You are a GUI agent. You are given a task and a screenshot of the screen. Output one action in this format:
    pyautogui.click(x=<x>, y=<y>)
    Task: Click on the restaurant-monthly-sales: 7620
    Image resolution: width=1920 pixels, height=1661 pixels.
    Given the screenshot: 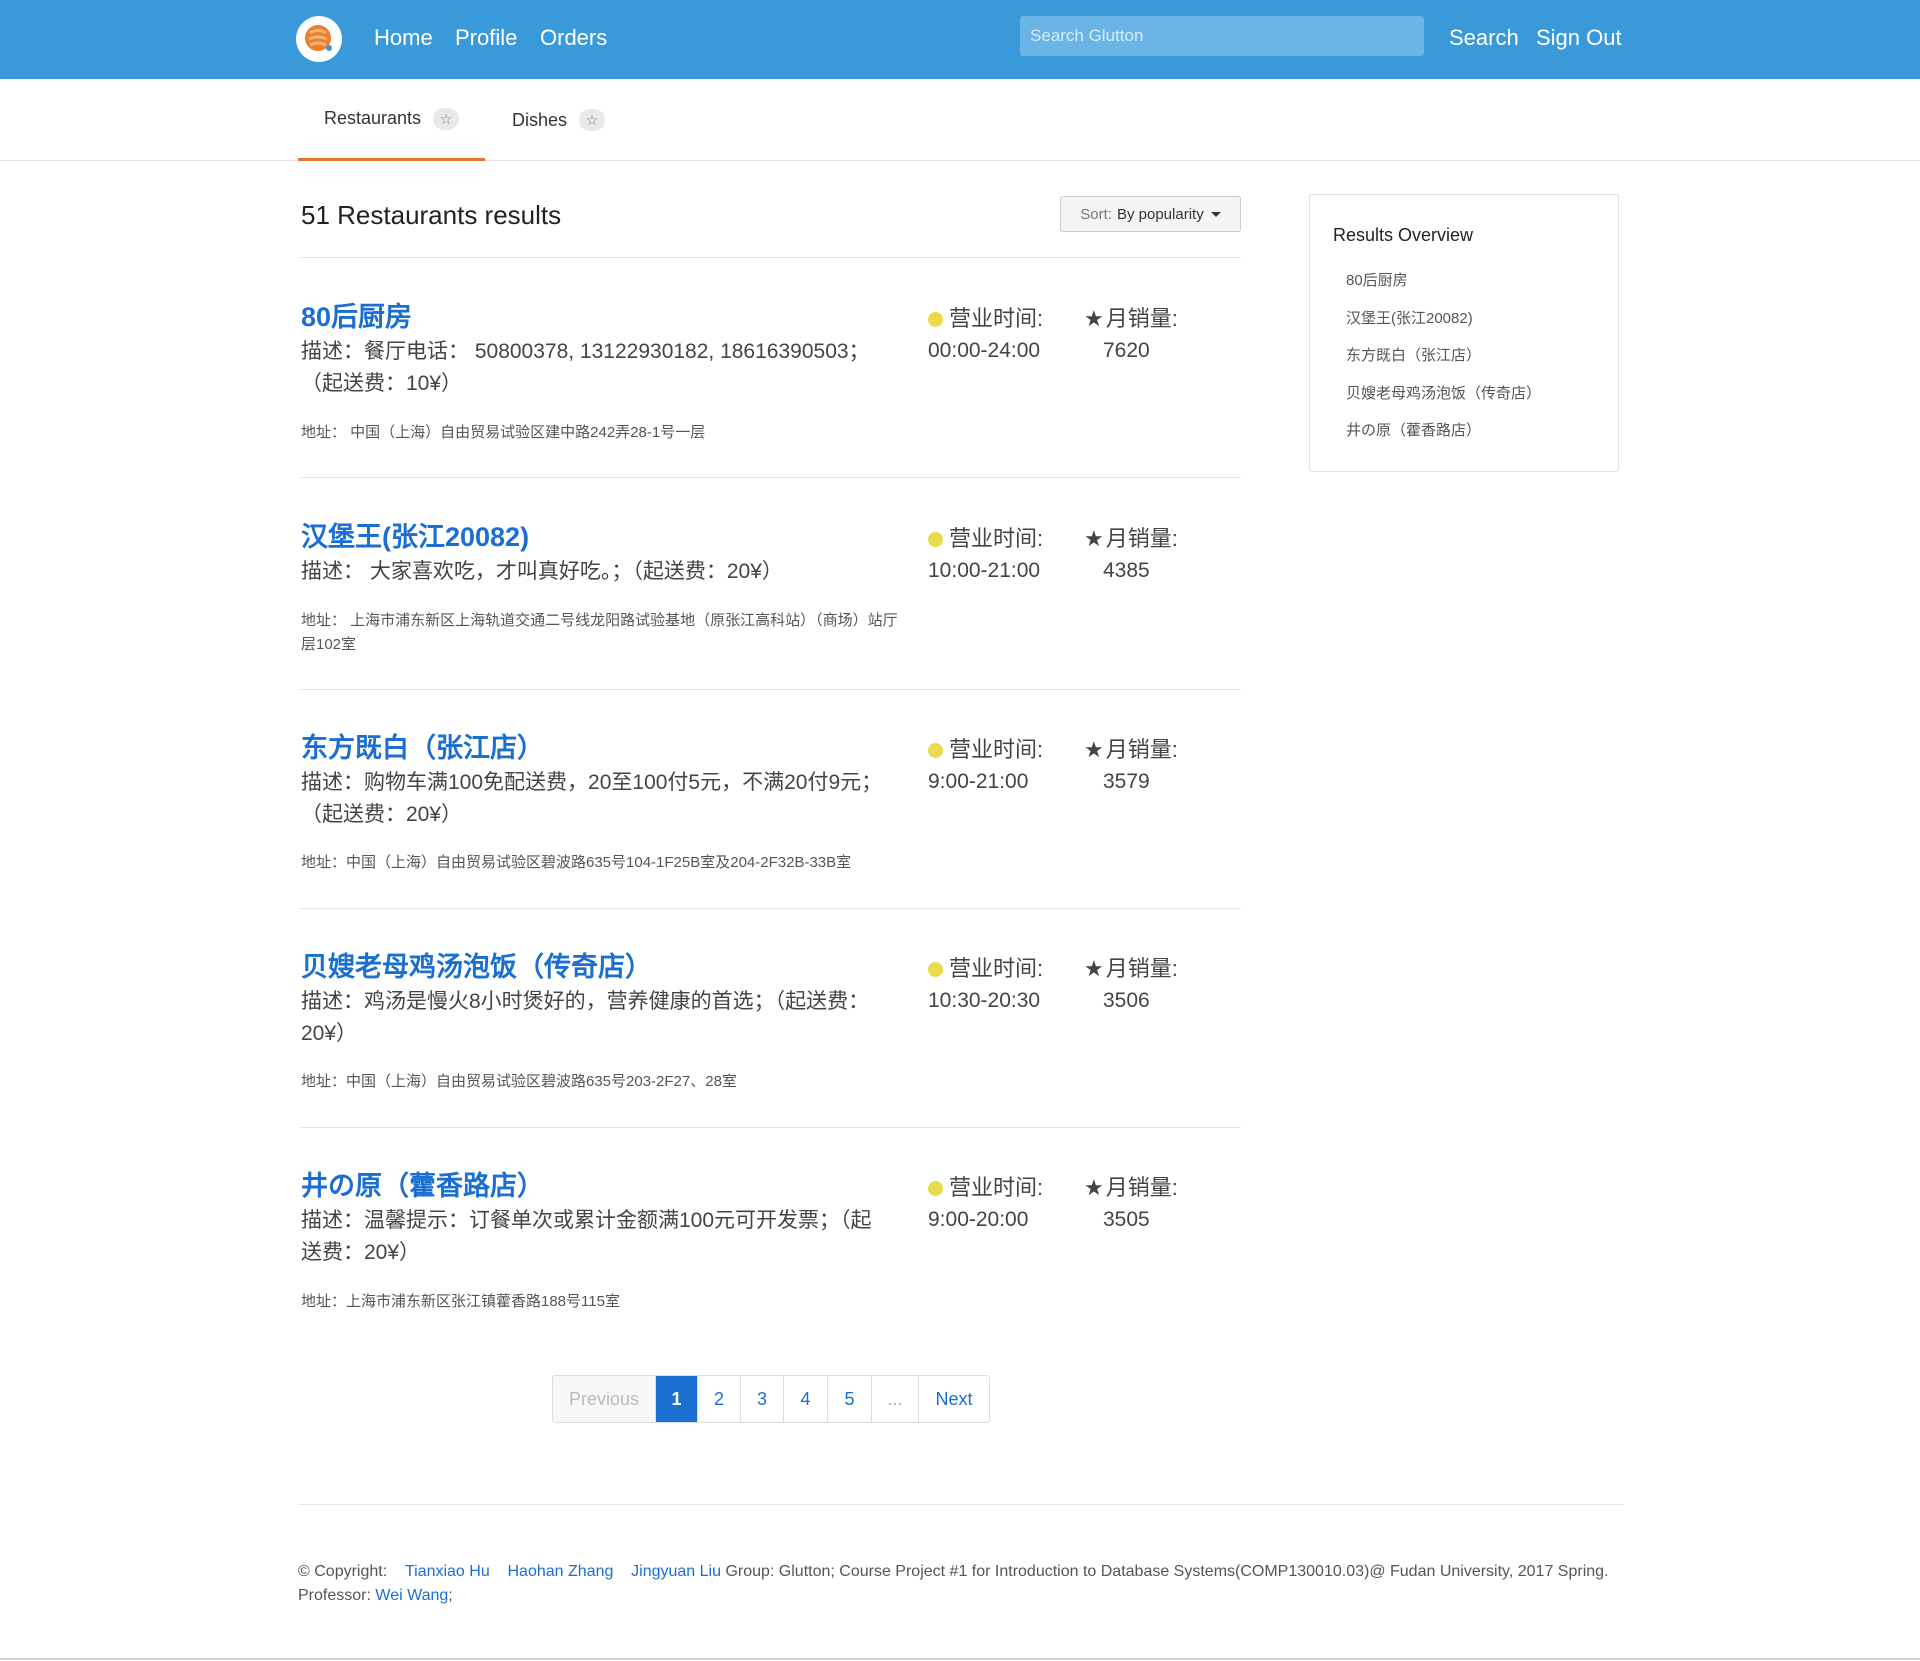 What is the action you would take?
    pyautogui.click(x=1126, y=350)
    